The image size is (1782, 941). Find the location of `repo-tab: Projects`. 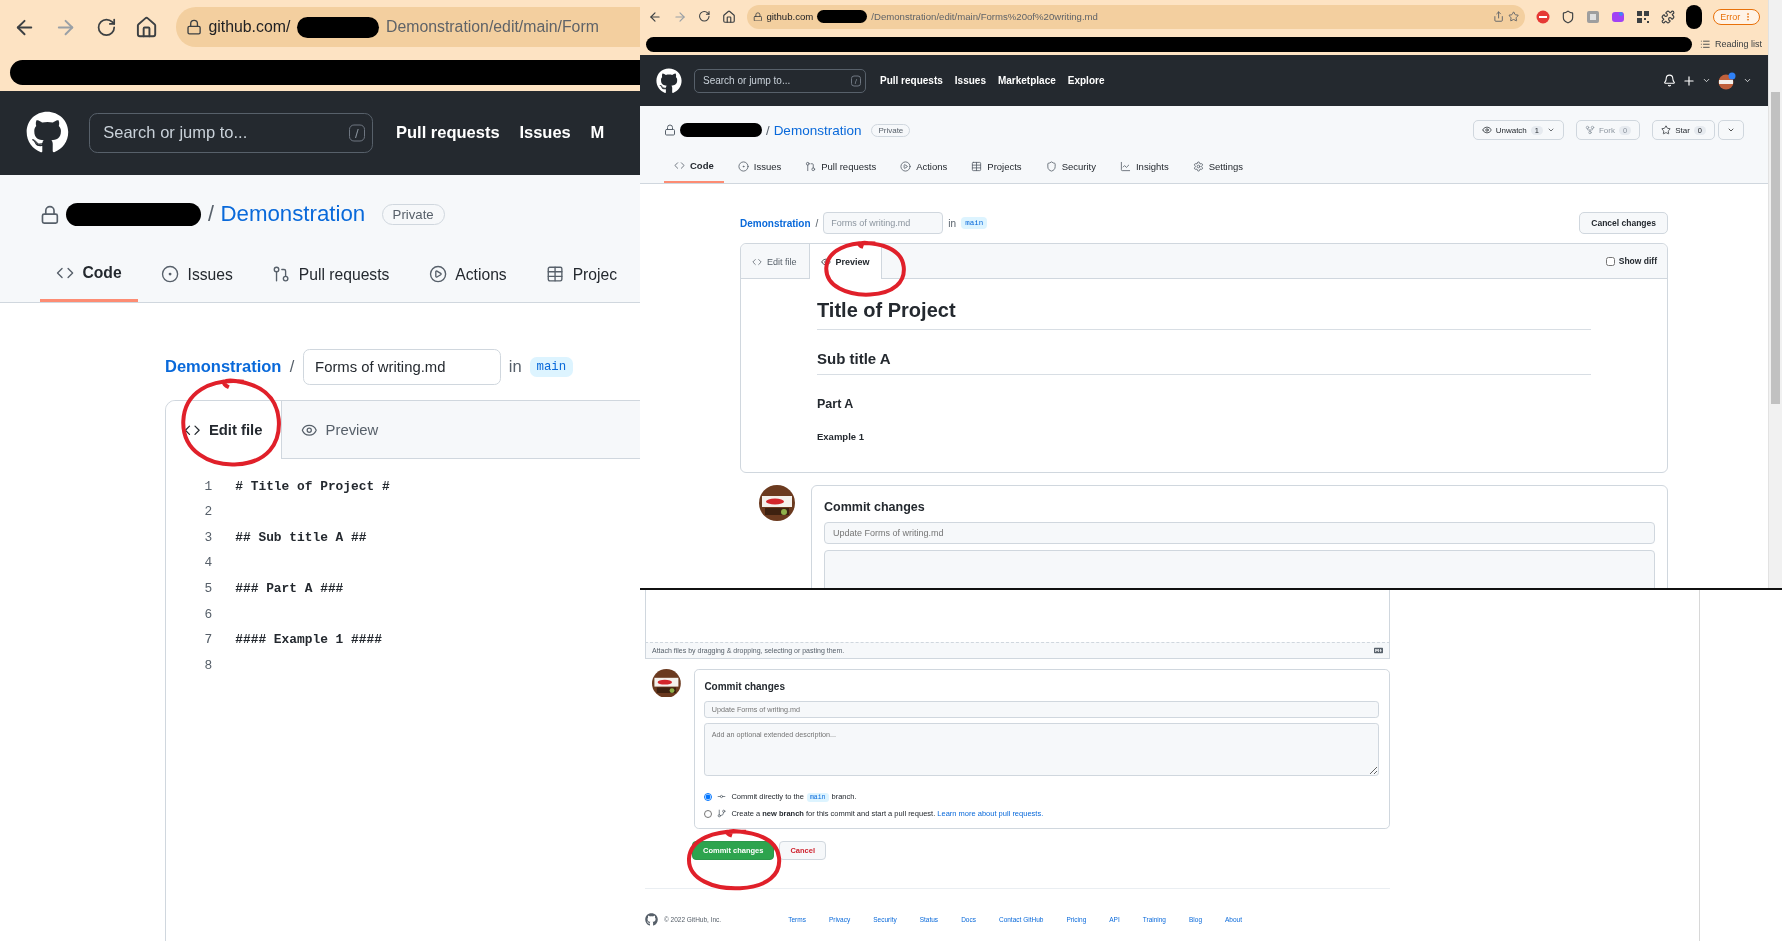

repo-tab: Projects is located at coordinates (996, 167).